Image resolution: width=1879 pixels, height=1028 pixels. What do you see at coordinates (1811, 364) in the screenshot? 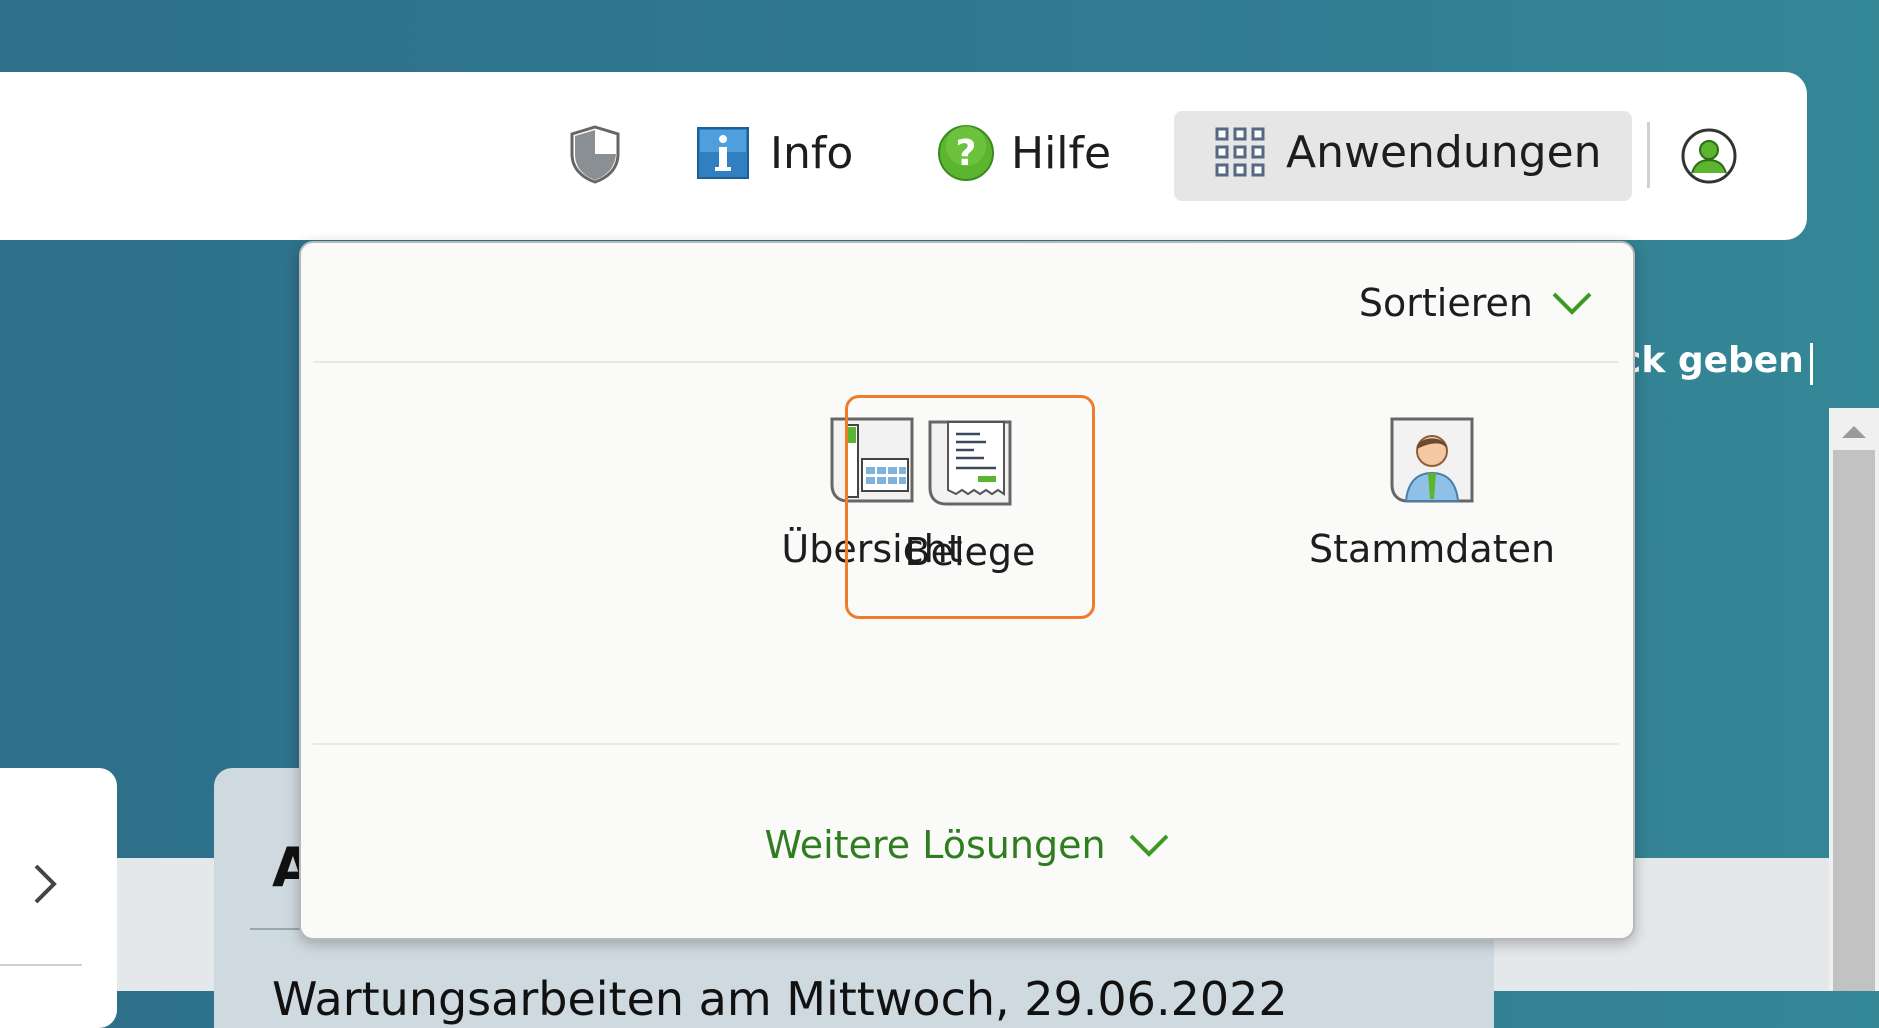
I see `feedback-separator` at bounding box center [1811, 364].